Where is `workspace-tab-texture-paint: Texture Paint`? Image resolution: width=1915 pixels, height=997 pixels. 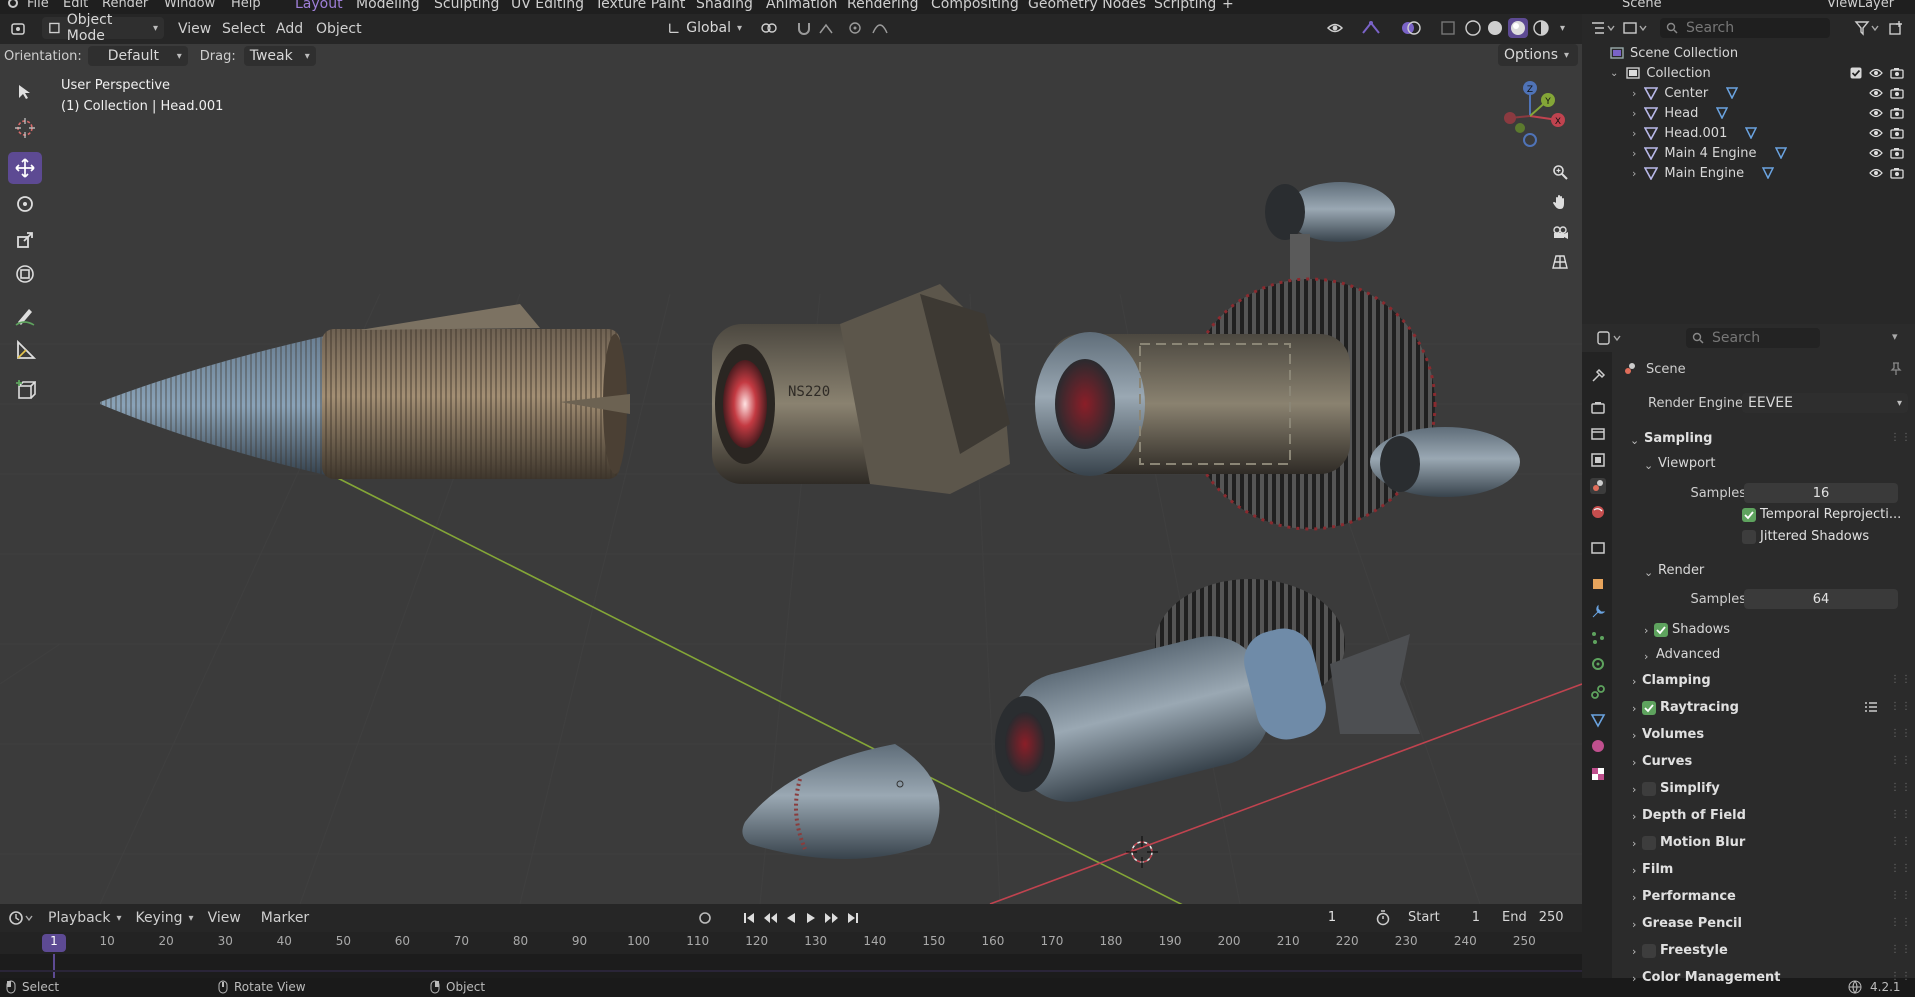 workspace-tab-texture-paint: Texture Paint is located at coordinates (640, 6).